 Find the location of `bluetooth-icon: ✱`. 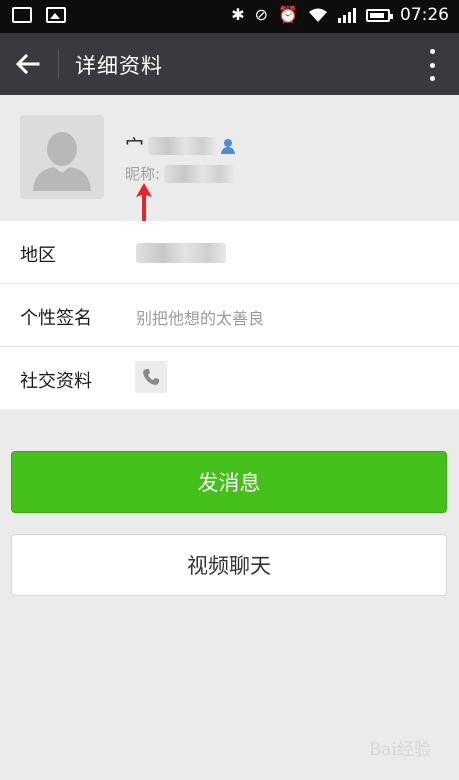

bluetooth-icon: ✱ is located at coordinates (238, 14).